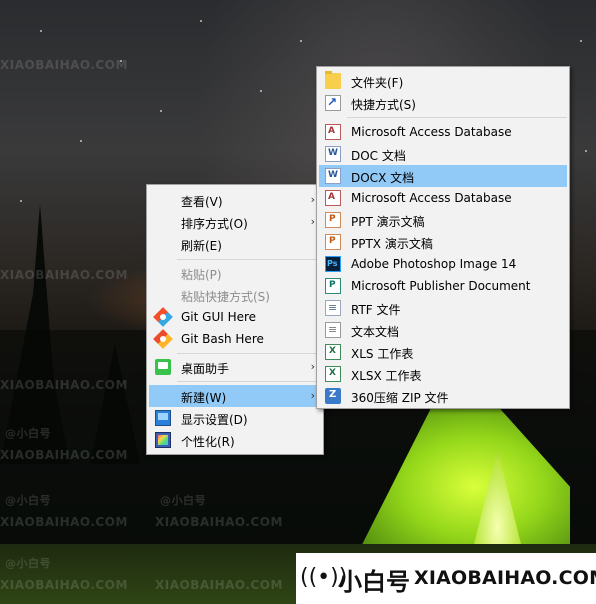  Describe the element at coordinates (443, 81) in the screenshot. I see `submenu-item-folder: 文件夹(F)` at that location.